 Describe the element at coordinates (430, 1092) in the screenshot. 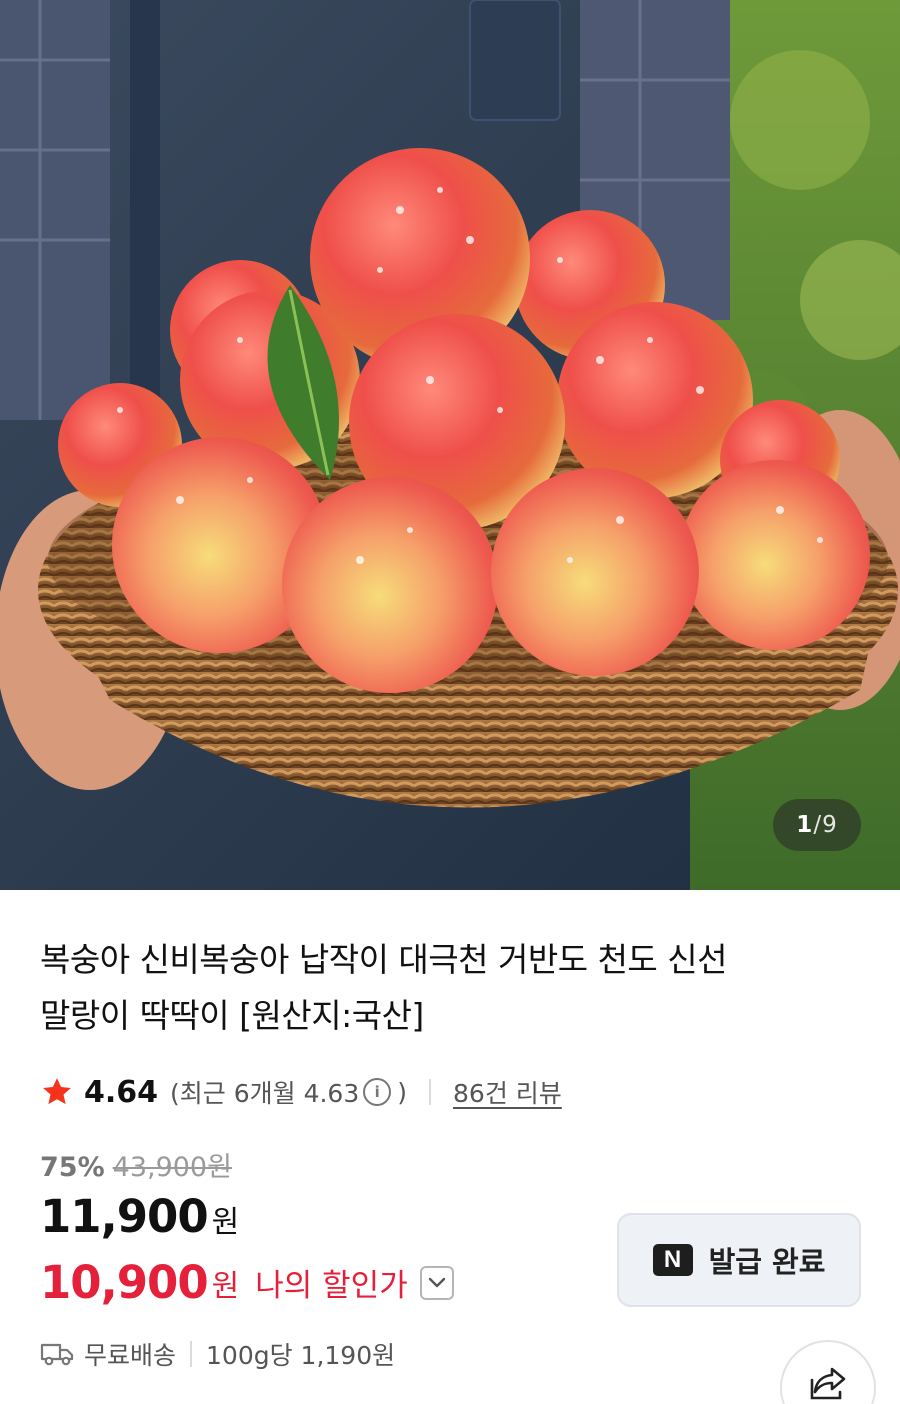

I see `rating-divider` at that location.